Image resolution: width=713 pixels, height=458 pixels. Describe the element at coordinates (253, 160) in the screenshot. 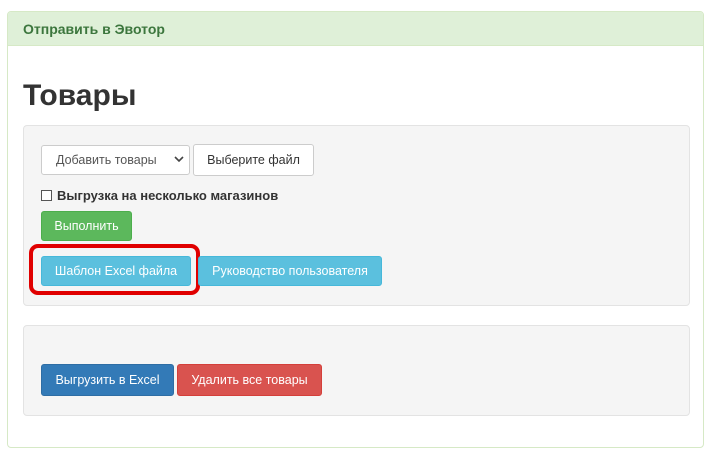

I see `choose-file-button: Выберите файл` at that location.